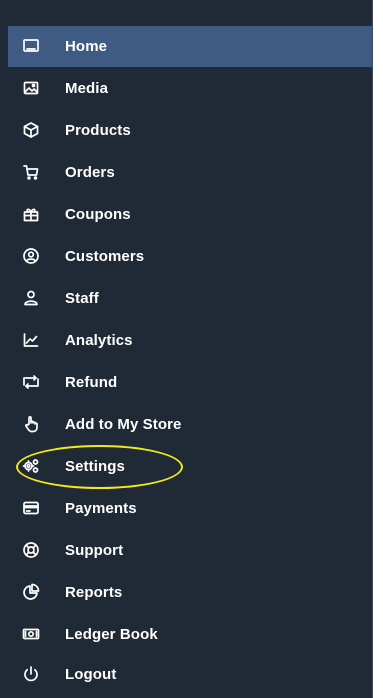 Image resolution: width=383 pixels, height=698 pixels. What do you see at coordinates (105, 256) in the screenshot?
I see `sidebar-item-label: Customers` at bounding box center [105, 256].